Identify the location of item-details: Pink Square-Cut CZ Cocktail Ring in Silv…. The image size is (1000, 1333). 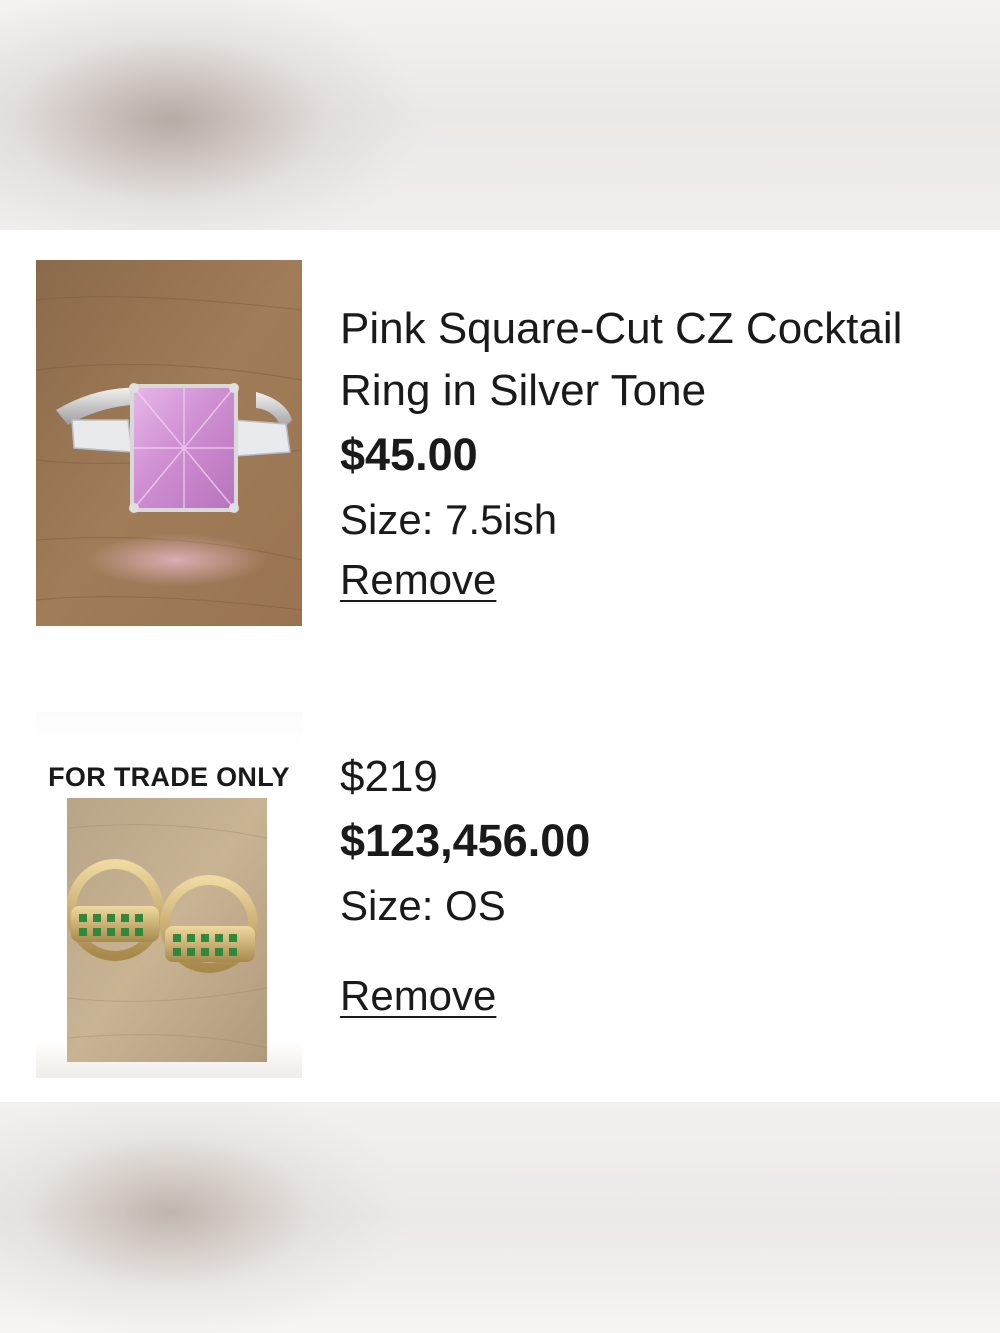
(660, 453).